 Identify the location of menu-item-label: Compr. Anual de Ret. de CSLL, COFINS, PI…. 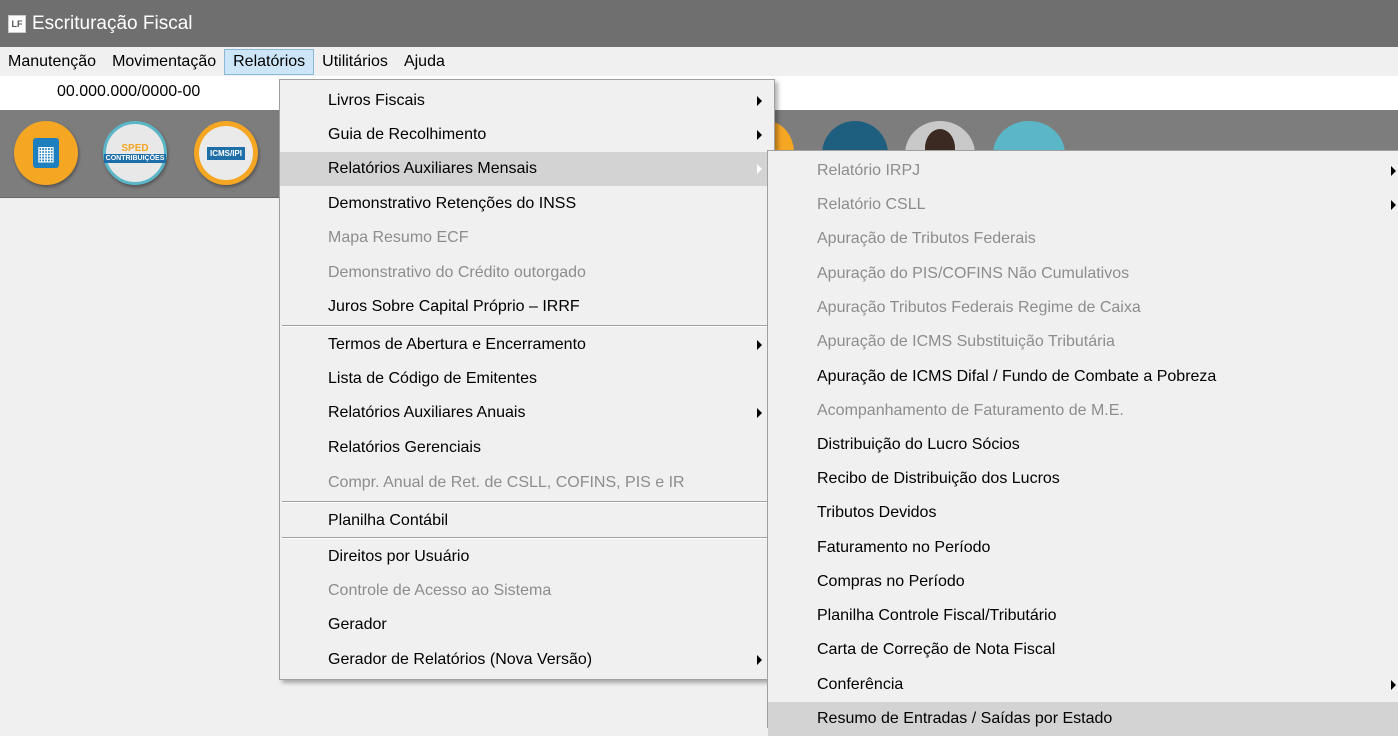
(506, 482).